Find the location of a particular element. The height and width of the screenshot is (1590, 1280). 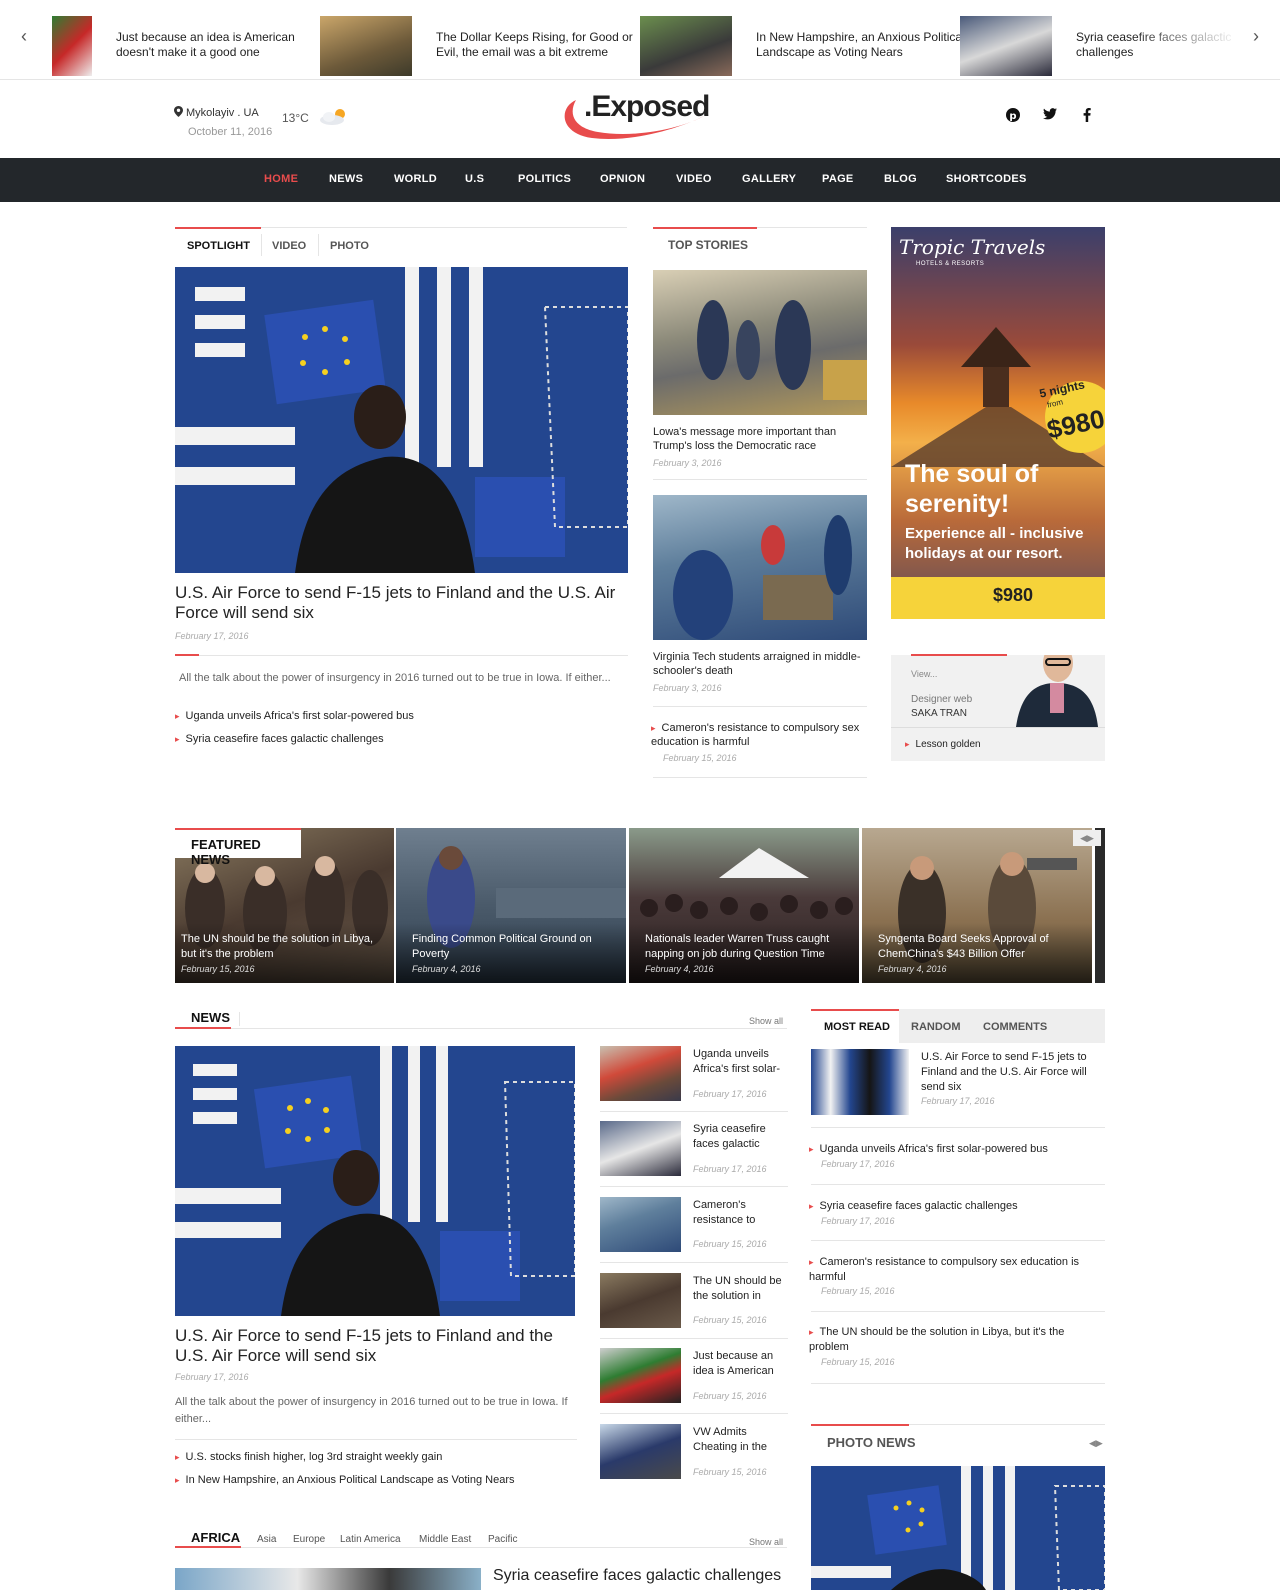

spotlight-image is located at coordinates (401, 420).